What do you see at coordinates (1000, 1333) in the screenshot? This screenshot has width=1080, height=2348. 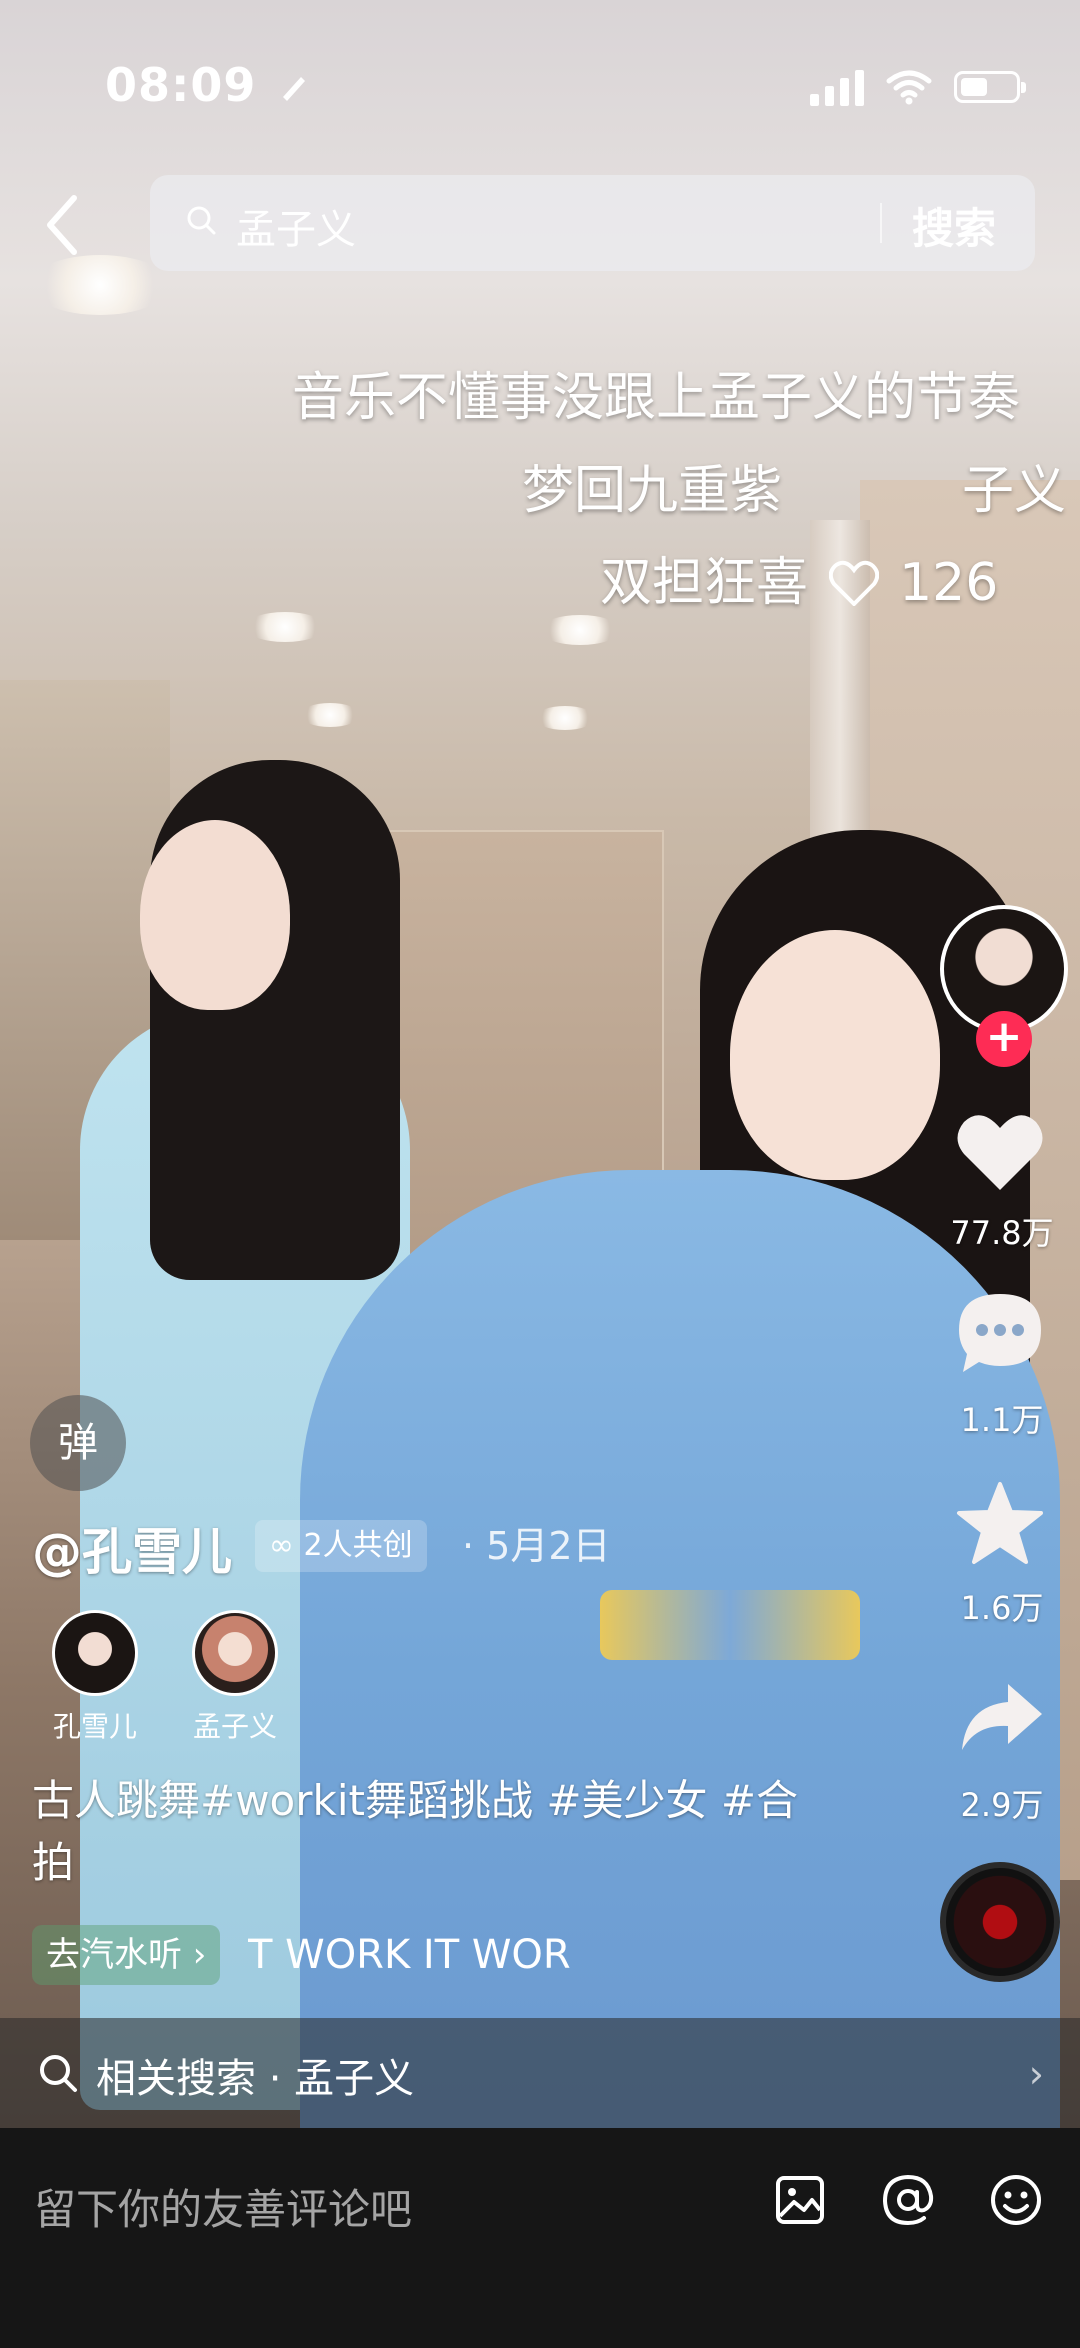 I see `comment-bubble-icon` at bounding box center [1000, 1333].